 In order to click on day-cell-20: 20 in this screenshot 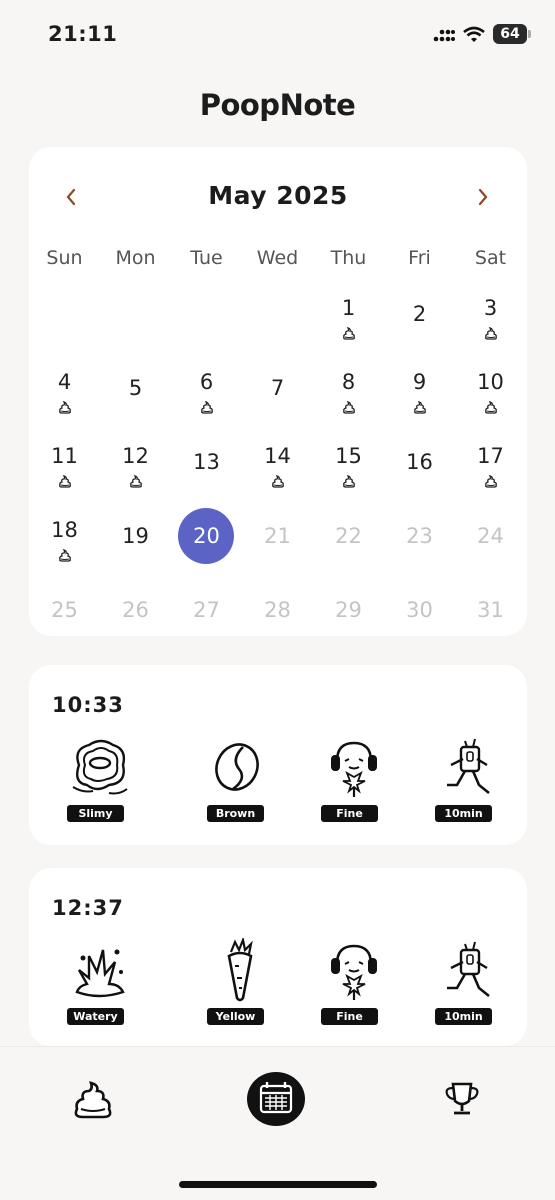, I will do `click(206, 536)`.